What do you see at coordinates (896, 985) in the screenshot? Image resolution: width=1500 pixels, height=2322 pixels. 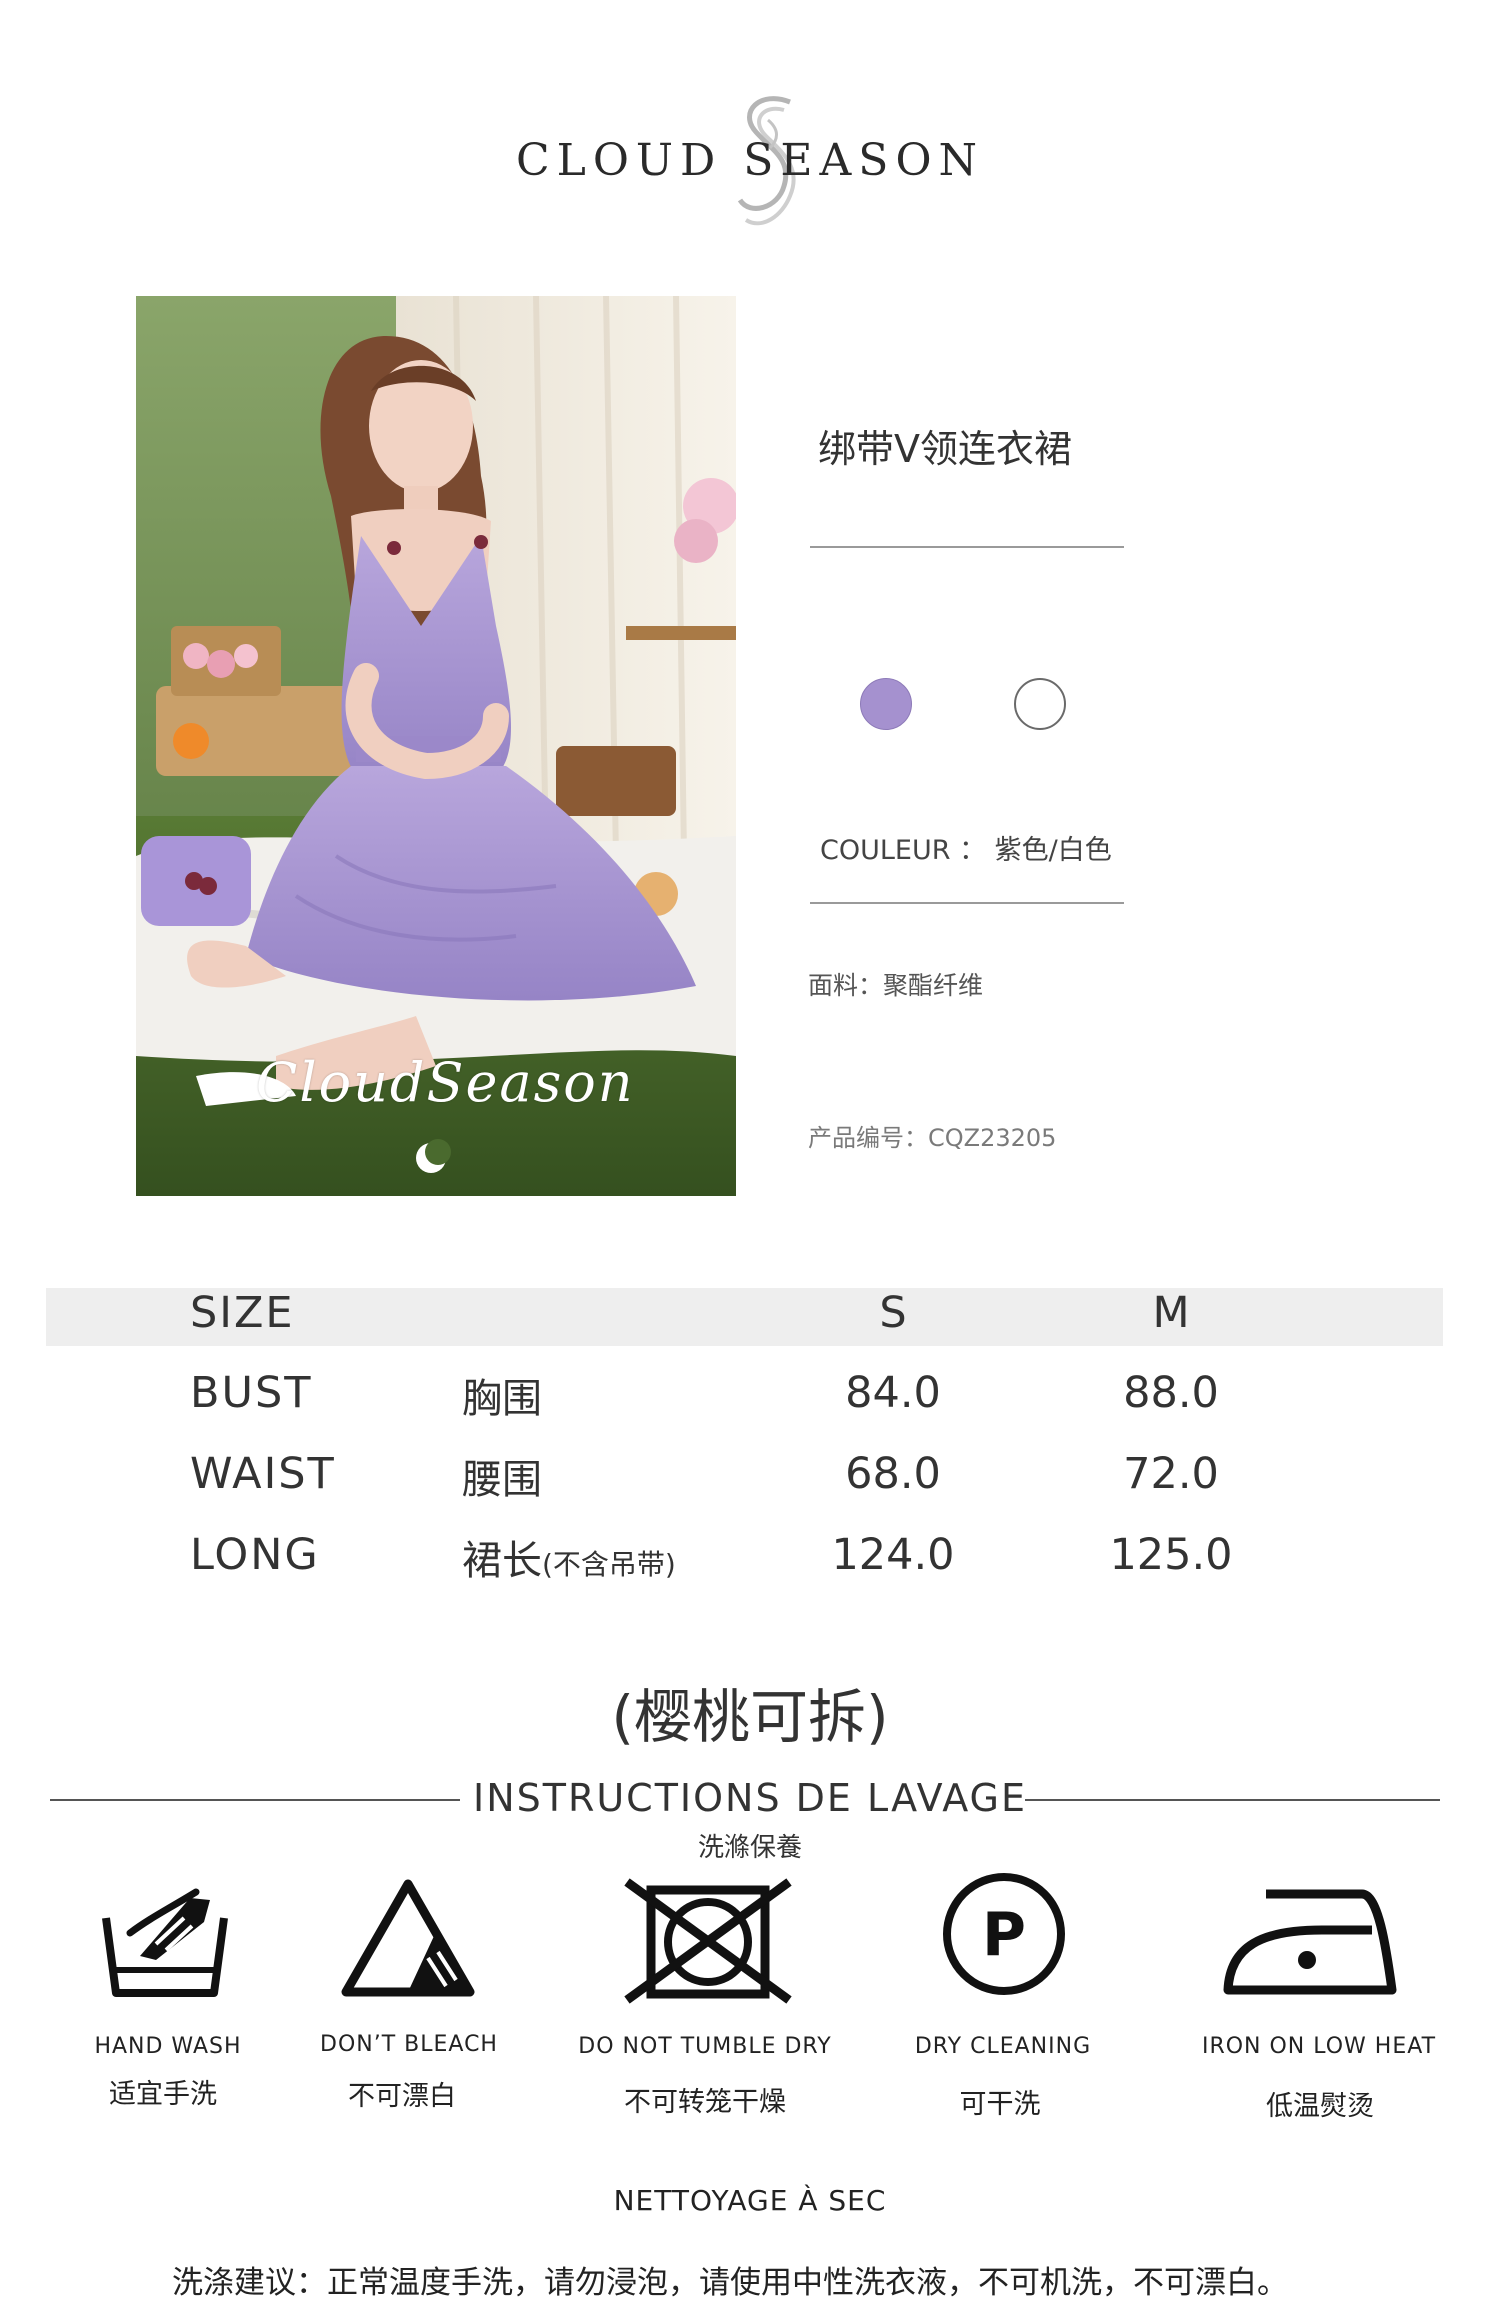 I see `fabric-label: 面料：聚酯纤维` at bounding box center [896, 985].